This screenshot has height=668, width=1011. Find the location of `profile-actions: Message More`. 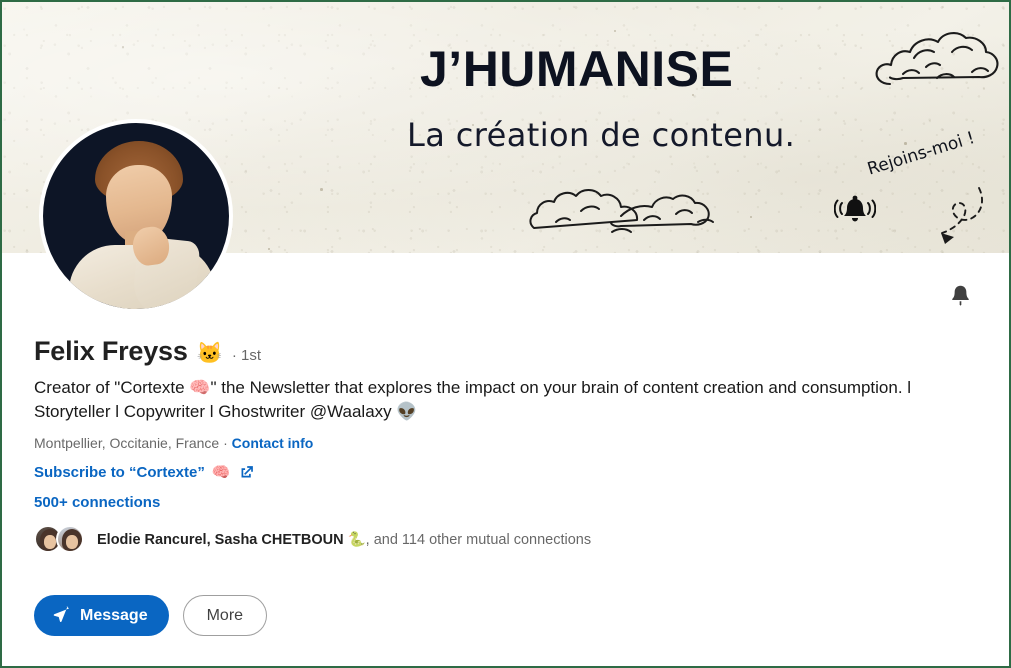

profile-actions: Message More is located at coordinates (151, 615).